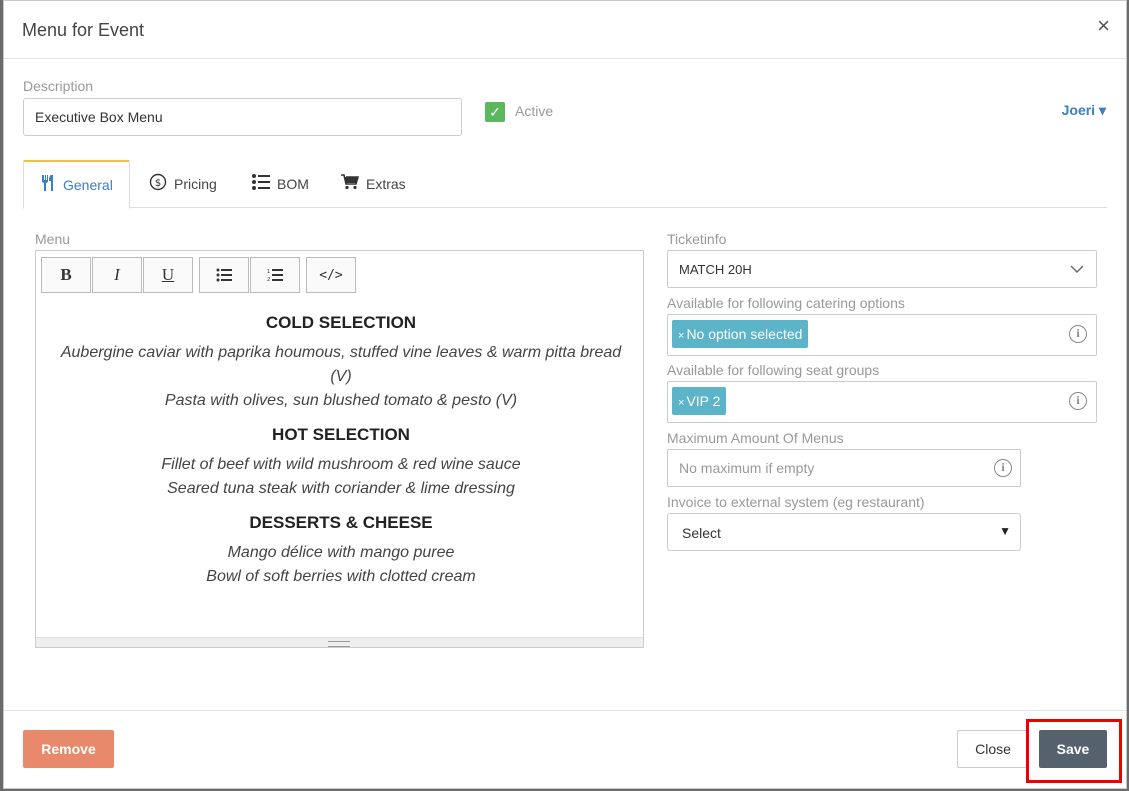  What do you see at coordinates (350, 184) in the screenshot?
I see `cart-icon` at bounding box center [350, 184].